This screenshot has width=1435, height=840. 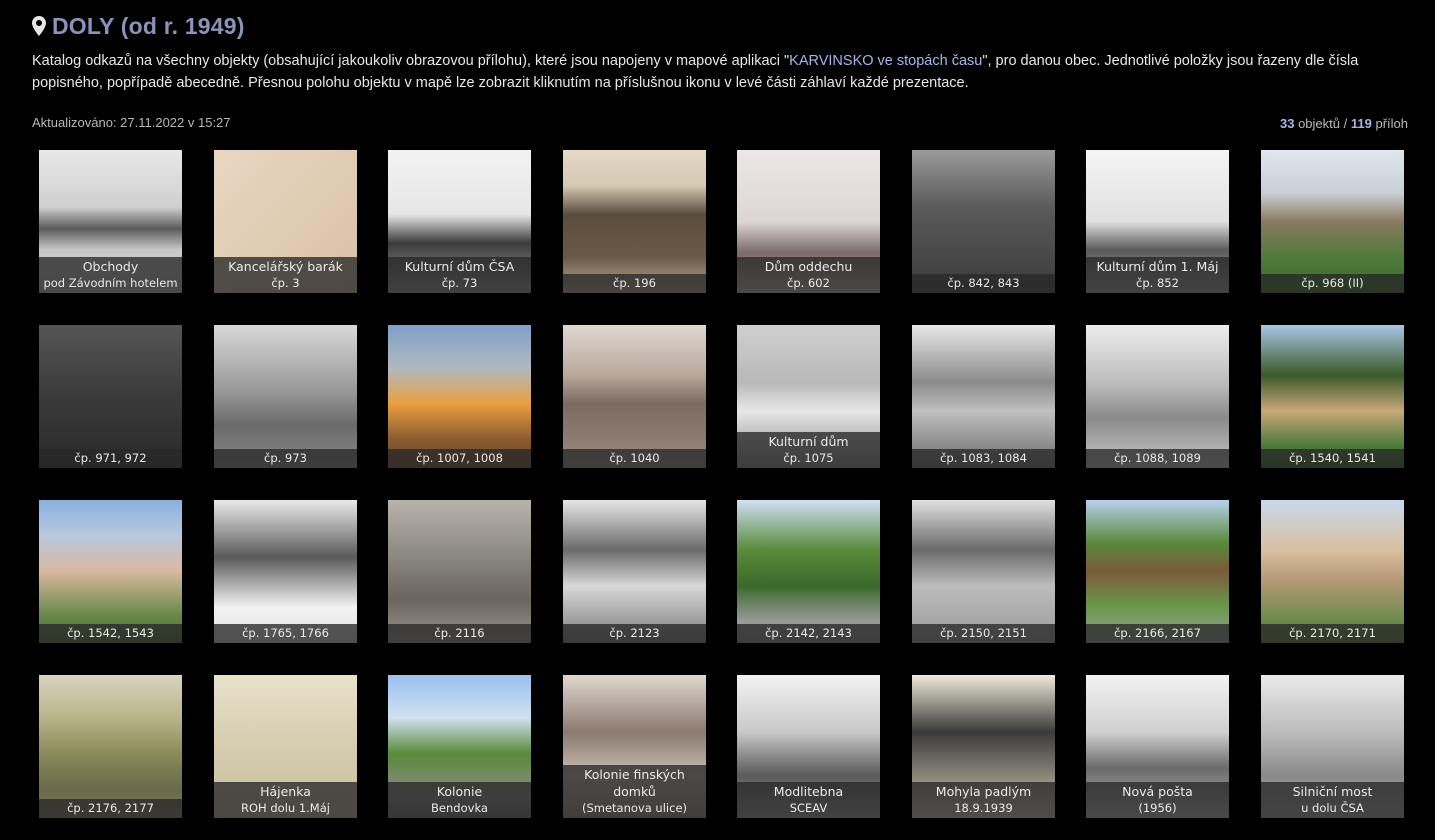 I want to click on gallery-tile: čp. 196, so click(x=634, y=221).